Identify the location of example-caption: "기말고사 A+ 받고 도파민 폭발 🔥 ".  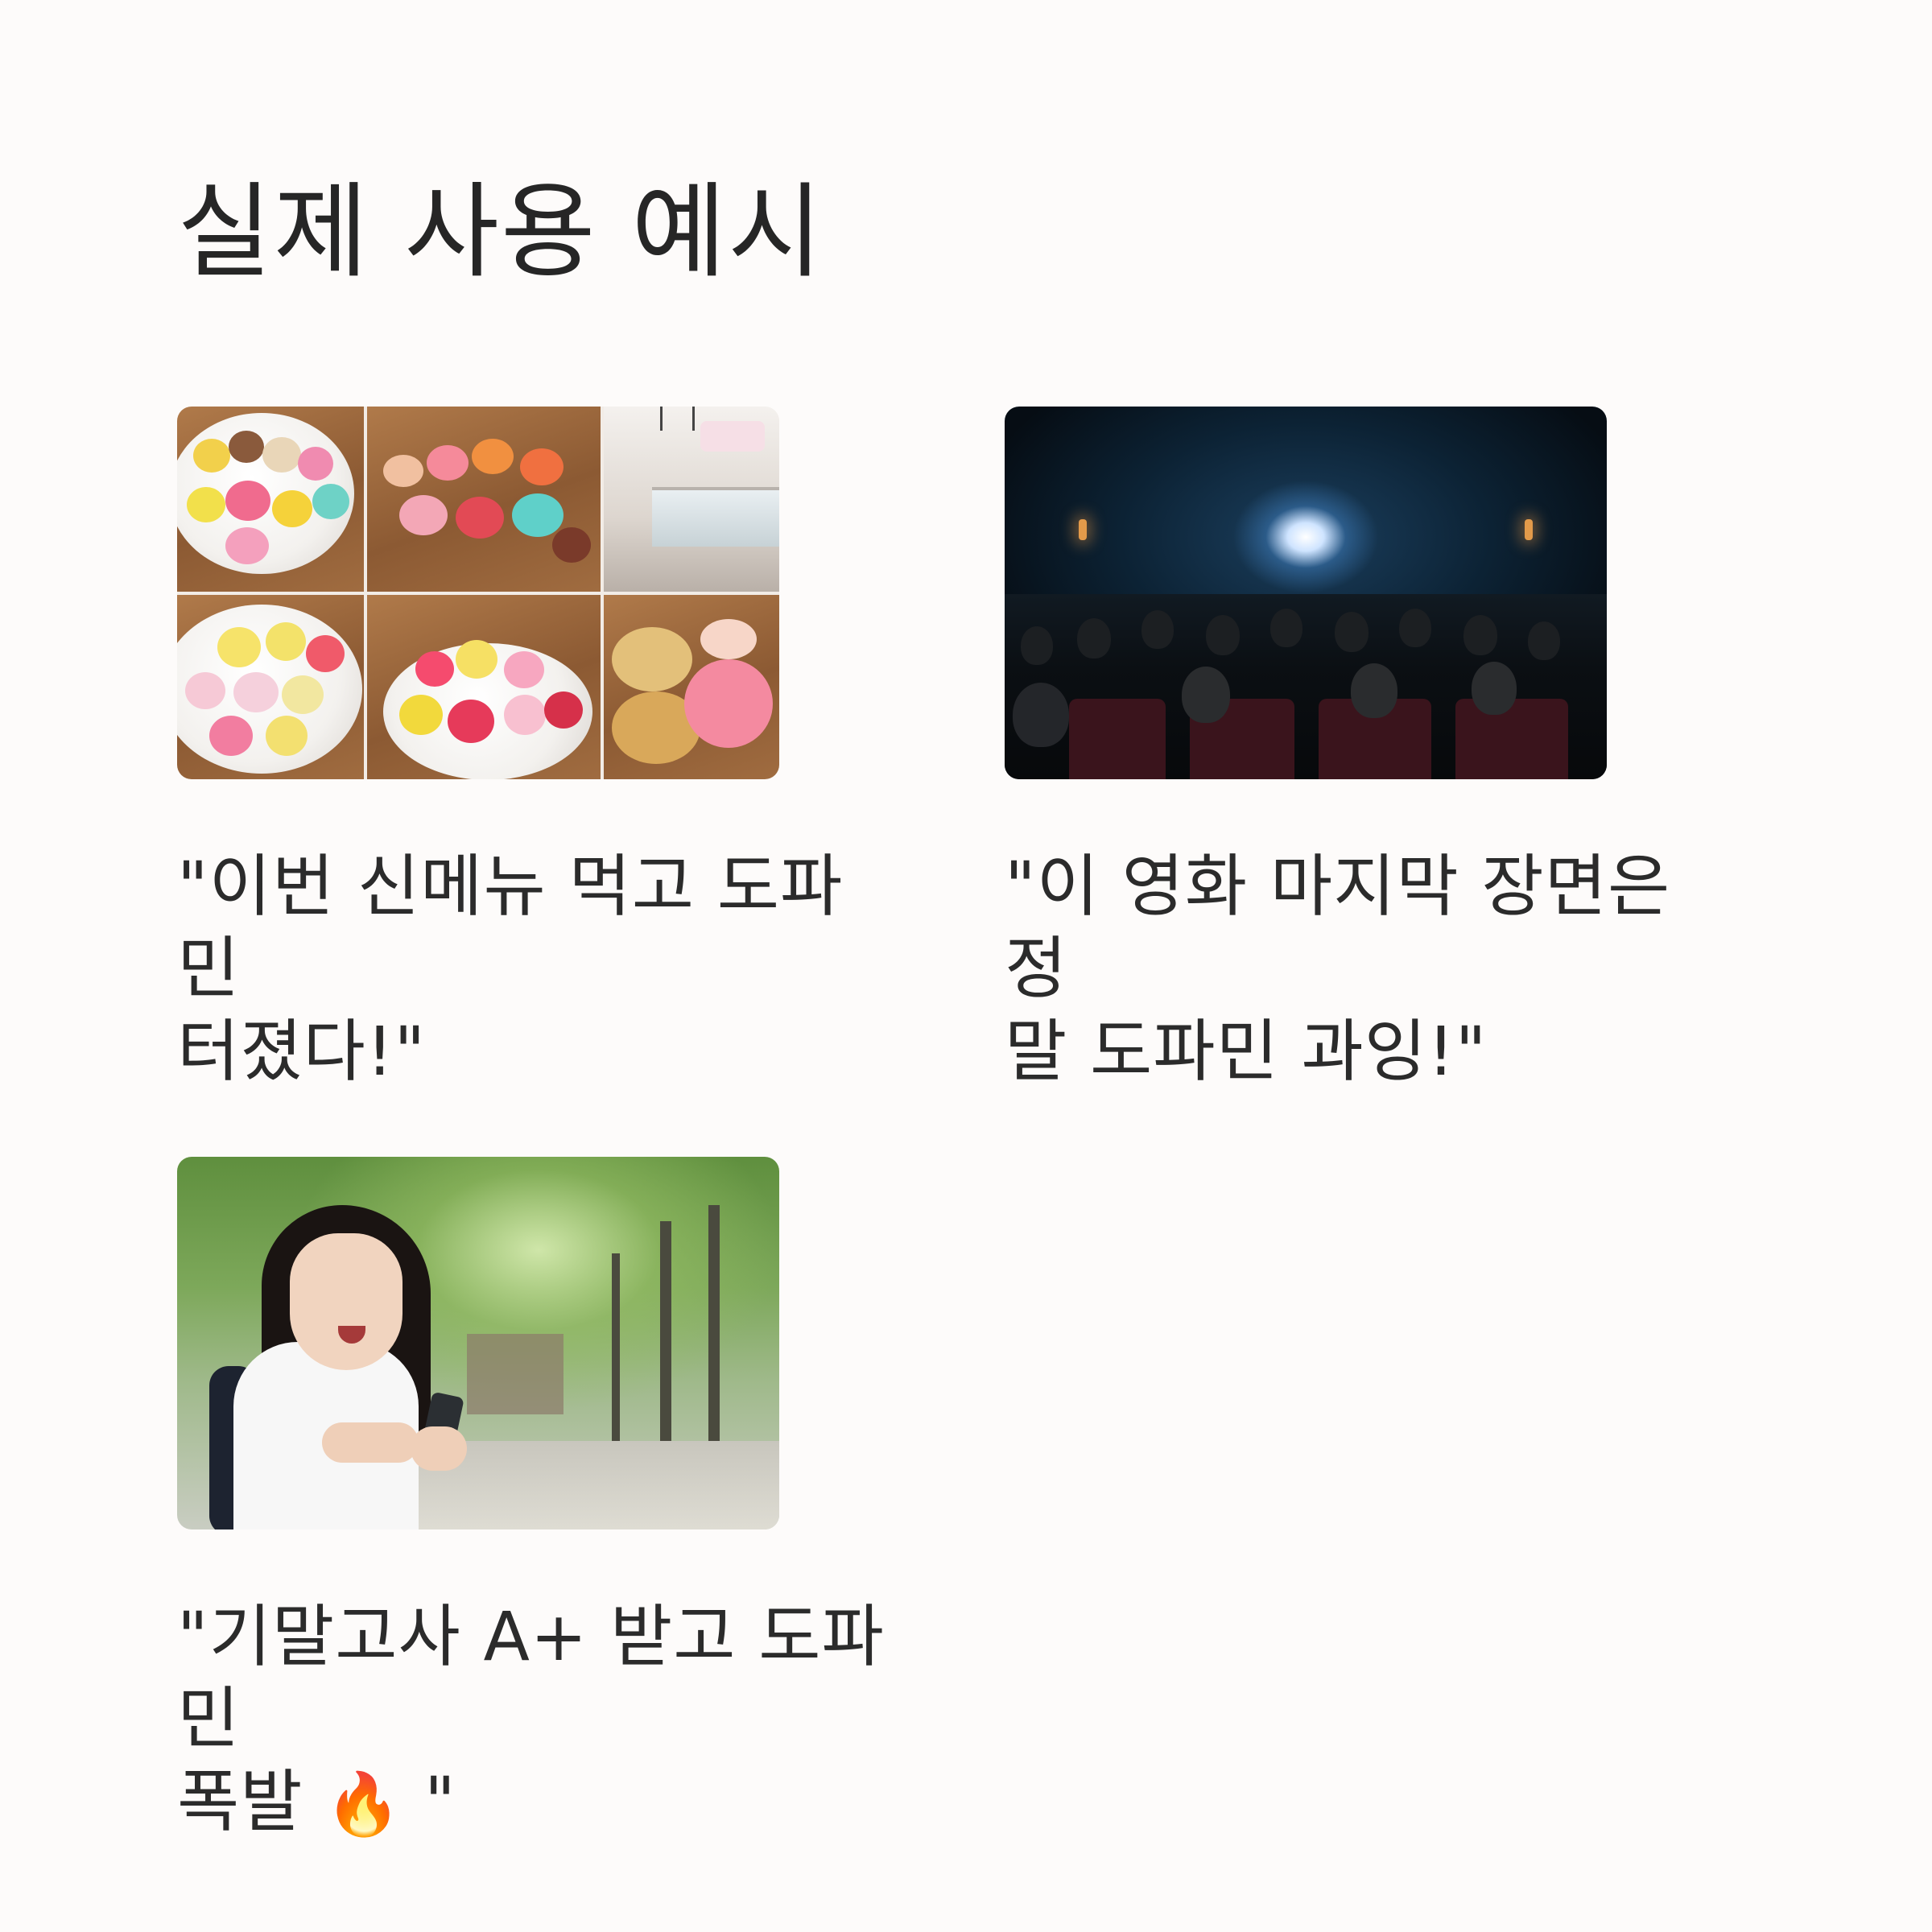
(539, 1719).